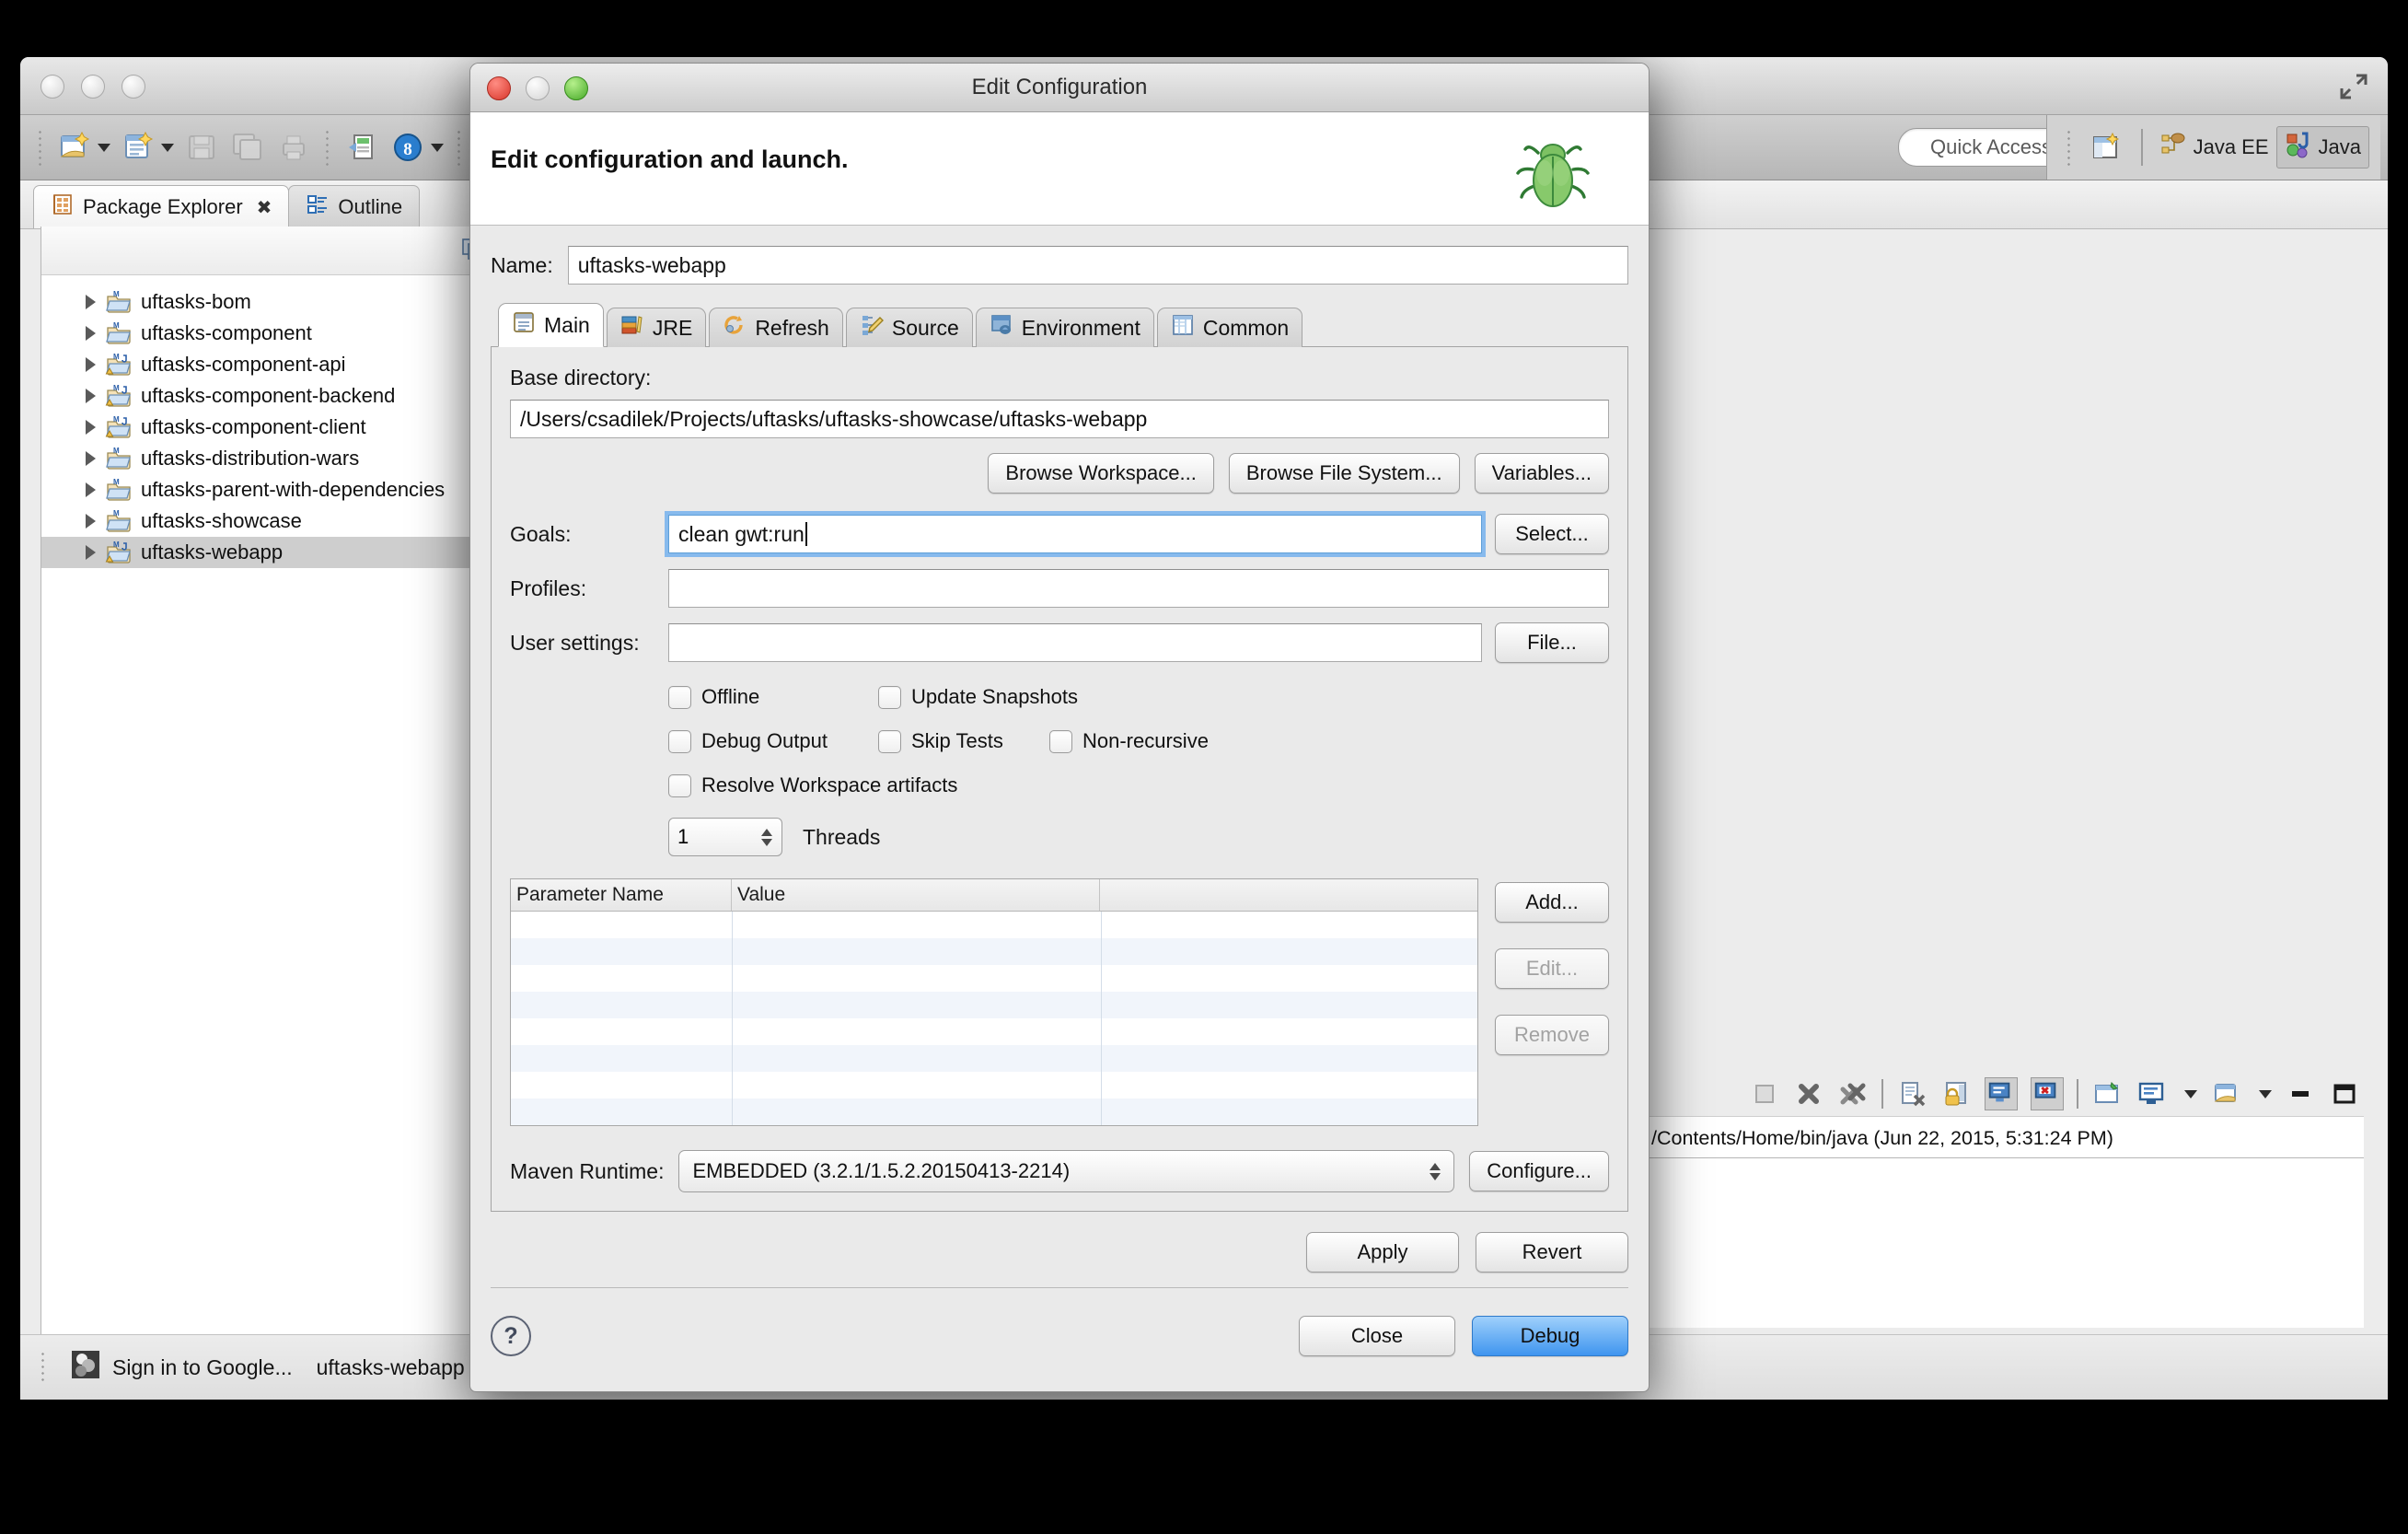  I want to click on maven-runtime-select: EMBEDDED (3.2.1/1.5.2.20150413-2214), so click(1066, 1171).